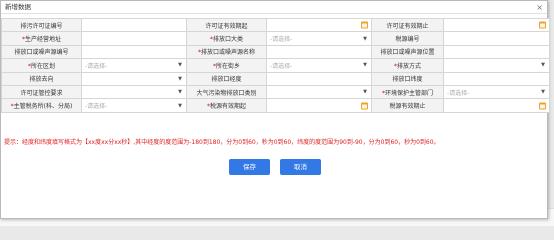 The height and width of the screenshot is (240, 554). I want to click on field-label-text: 主管税务所(科、分局), so click(43, 107).